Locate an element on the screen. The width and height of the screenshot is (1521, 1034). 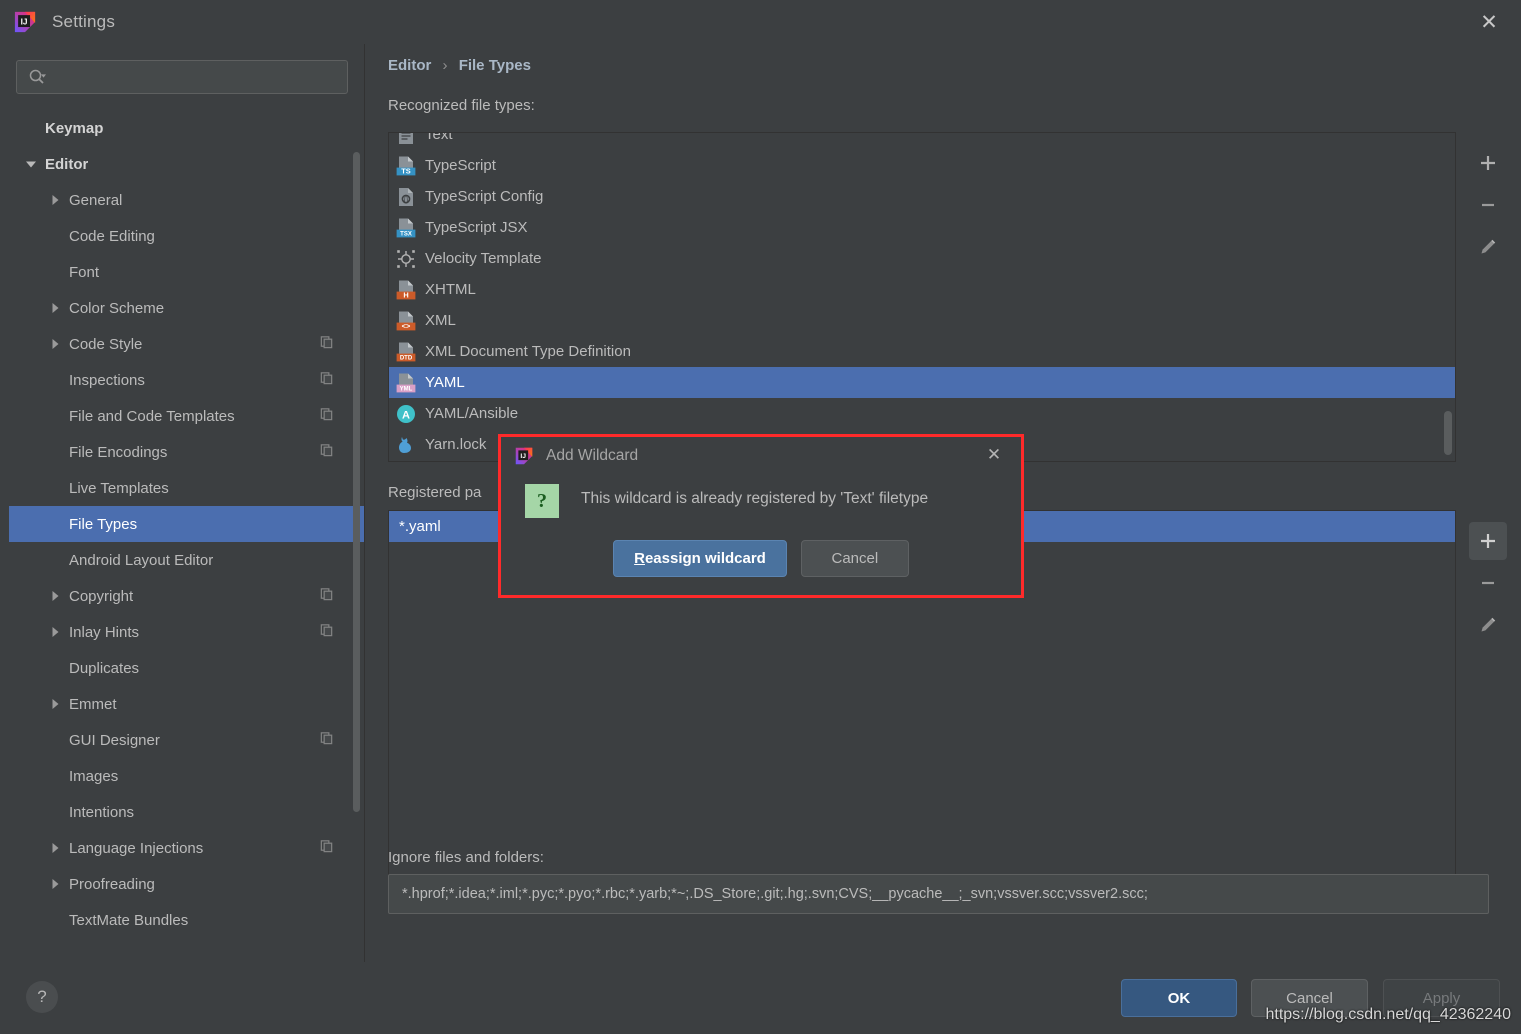
sidebar-item-code-style: Code Style is located at coordinates (186, 344).